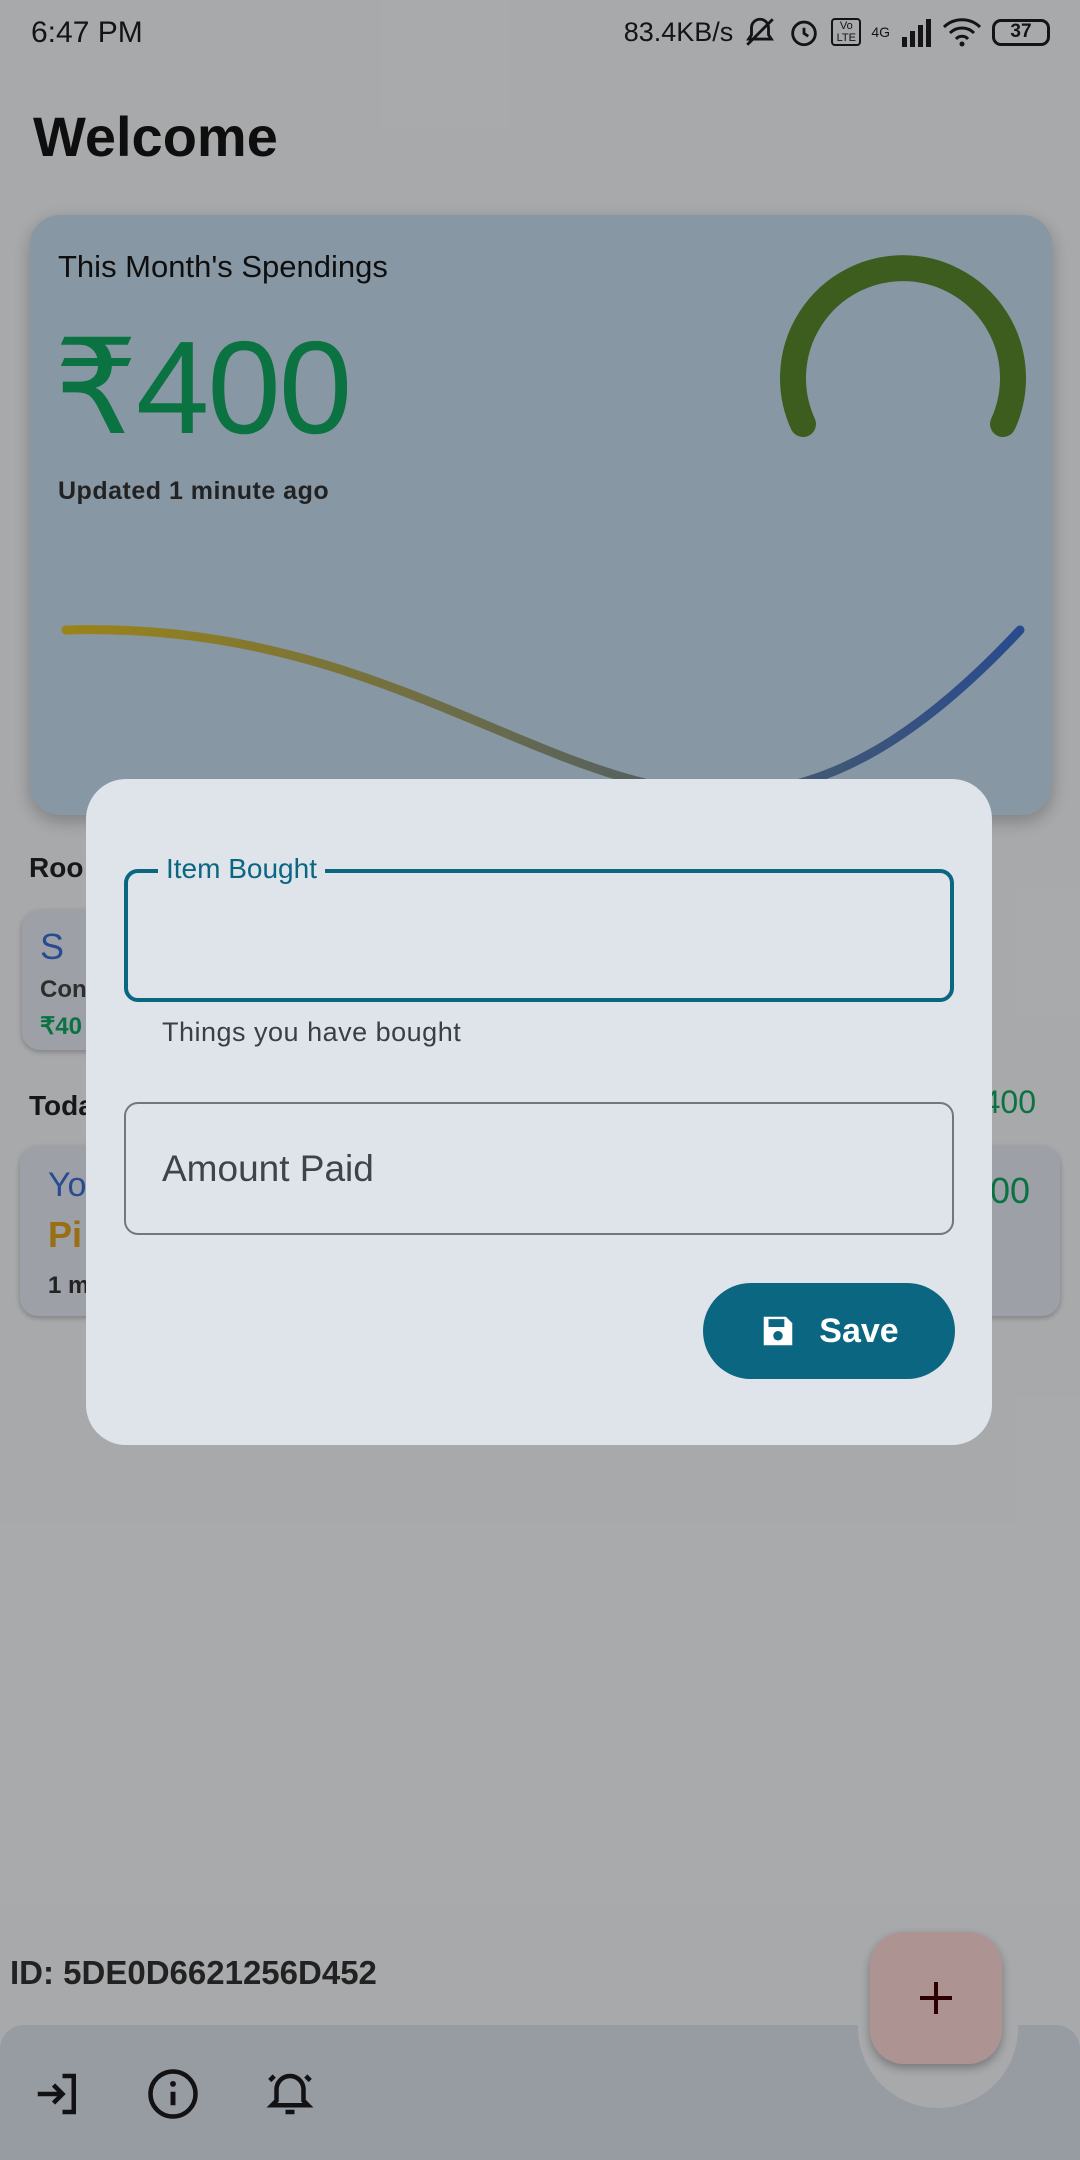 Image resolution: width=1080 pixels, height=2160 pixels. Describe the element at coordinates (539, 1168) in the screenshot. I see `amount-paid-field: Amount Paid` at that location.